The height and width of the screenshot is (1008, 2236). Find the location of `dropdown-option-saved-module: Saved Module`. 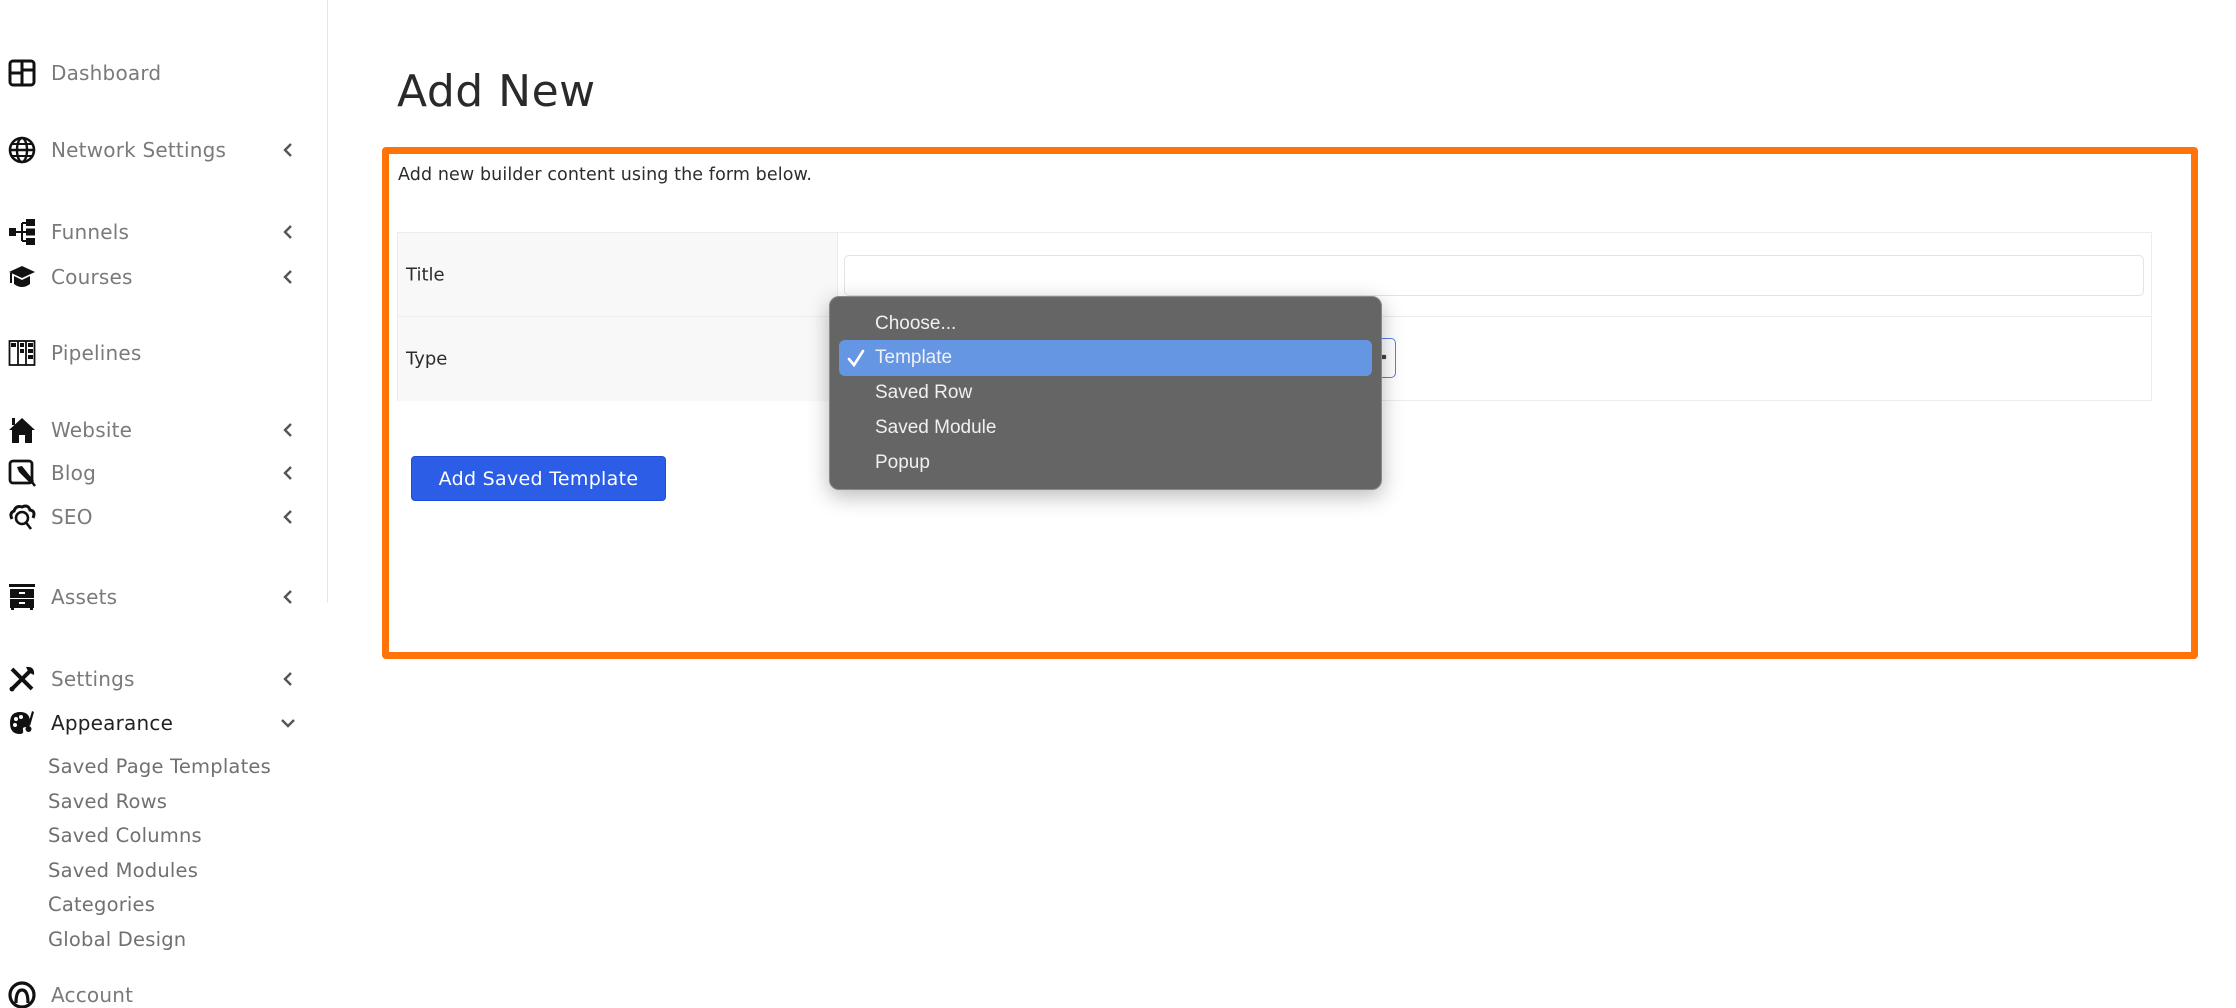

dropdown-option-saved-module: Saved Module is located at coordinates (1105, 428).